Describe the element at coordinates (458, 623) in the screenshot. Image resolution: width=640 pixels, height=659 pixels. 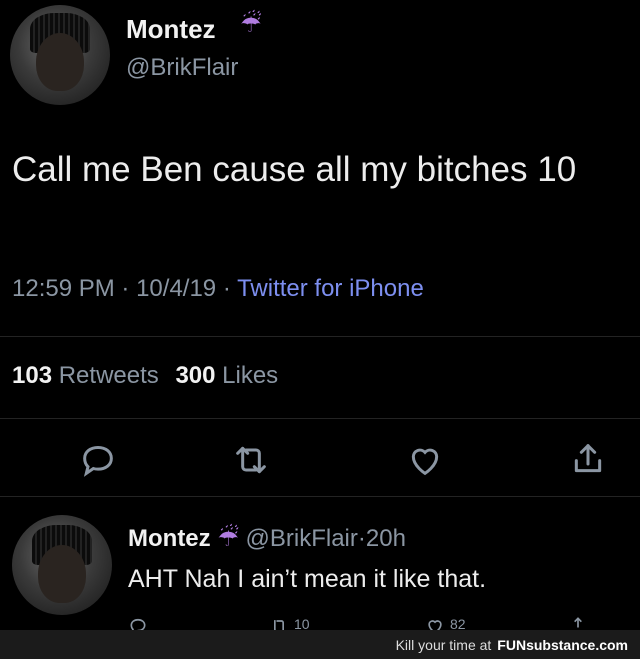
I see `reply-likes-count: 82` at that location.